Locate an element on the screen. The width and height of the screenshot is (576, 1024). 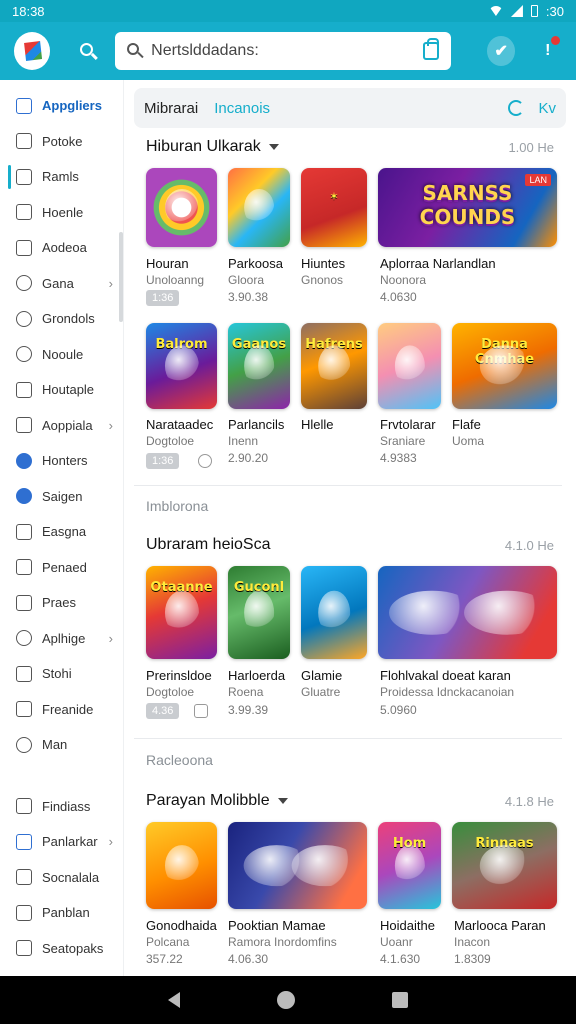
home-button-icon is located at coordinates (285, 1000).